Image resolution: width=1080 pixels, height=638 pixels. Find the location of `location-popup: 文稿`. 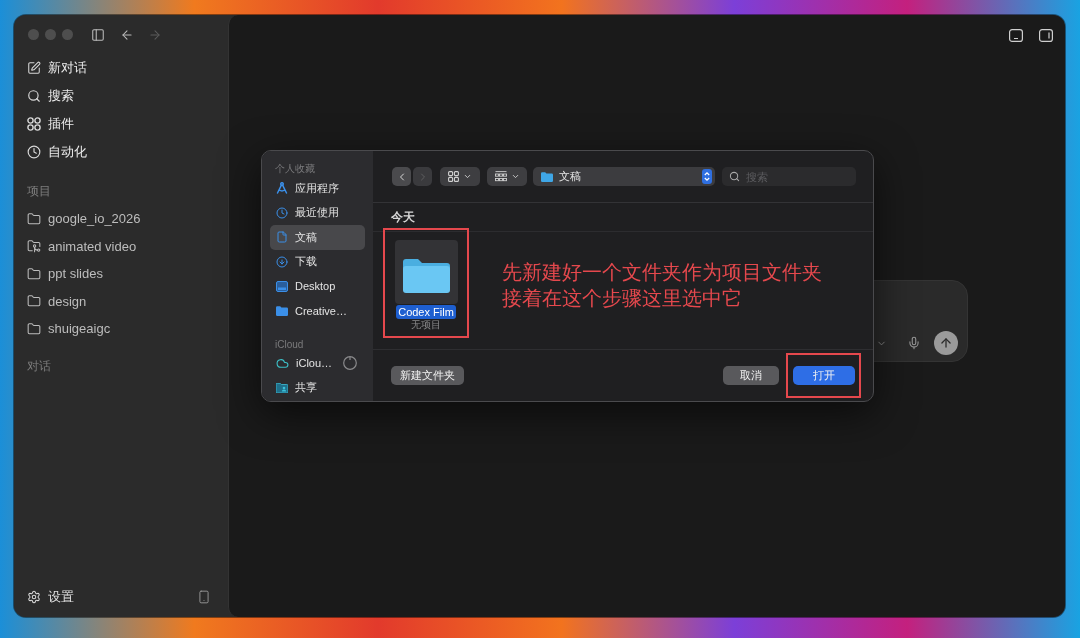

location-popup: 文稿 is located at coordinates (624, 176).